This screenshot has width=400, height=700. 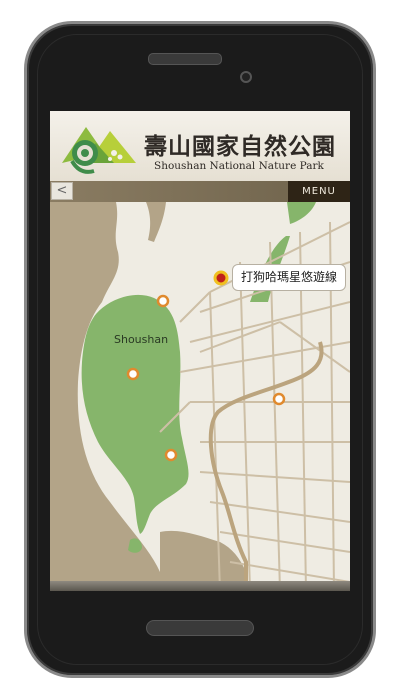 I want to click on front-camera, so click(x=246, y=77).